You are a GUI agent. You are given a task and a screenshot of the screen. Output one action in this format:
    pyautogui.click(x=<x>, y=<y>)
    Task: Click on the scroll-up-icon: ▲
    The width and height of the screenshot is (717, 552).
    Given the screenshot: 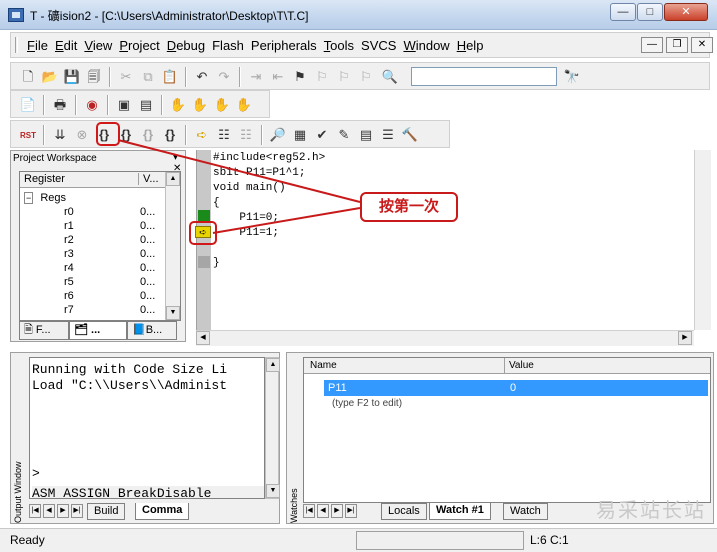 What is the action you would take?
    pyautogui.click(x=273, y=365)
    